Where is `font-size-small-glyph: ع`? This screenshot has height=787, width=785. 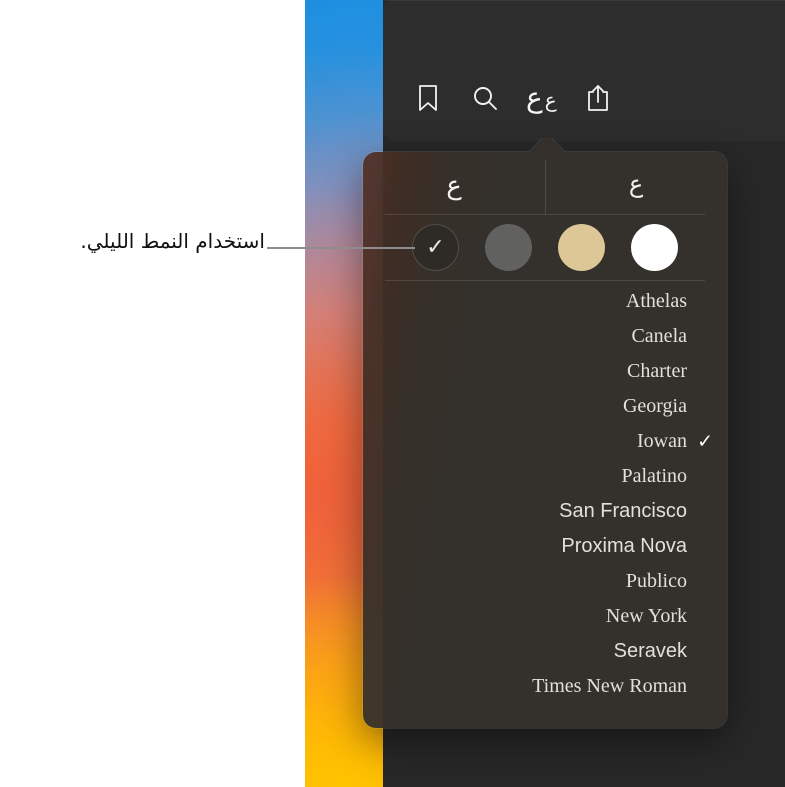 font-size-small-glyph: ع is located at coordinates (550, 101).